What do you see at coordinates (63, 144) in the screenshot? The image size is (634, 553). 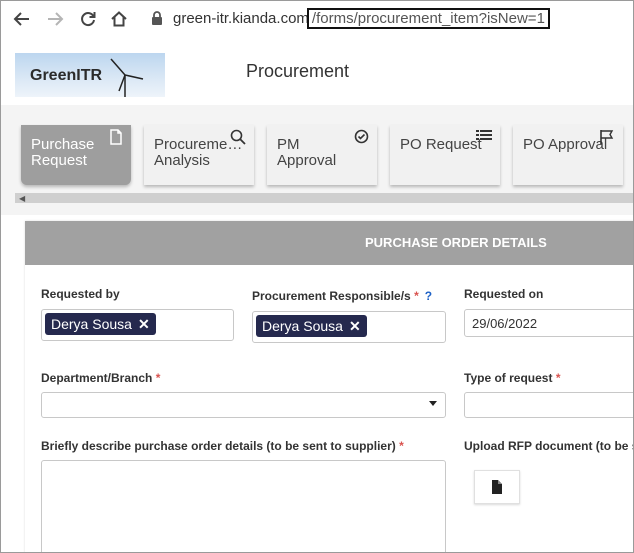 I see `tab-label-line1: Purchase` at bounding box center [63, 144].